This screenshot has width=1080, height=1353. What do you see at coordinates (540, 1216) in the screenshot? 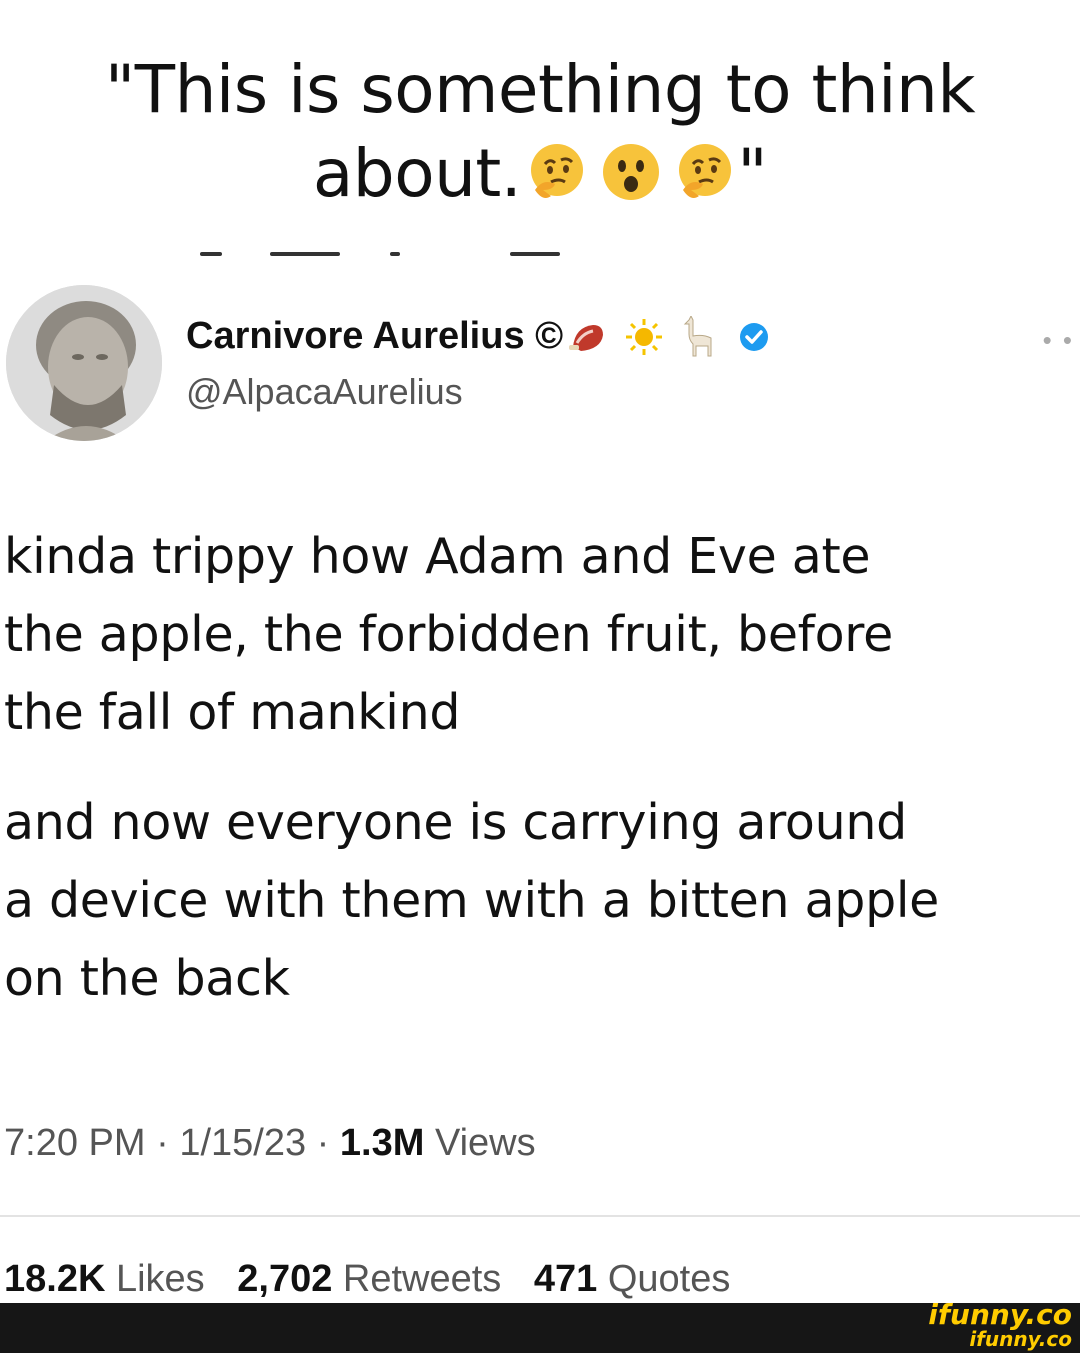
I see `divider` at bounding box center [540, 1216].